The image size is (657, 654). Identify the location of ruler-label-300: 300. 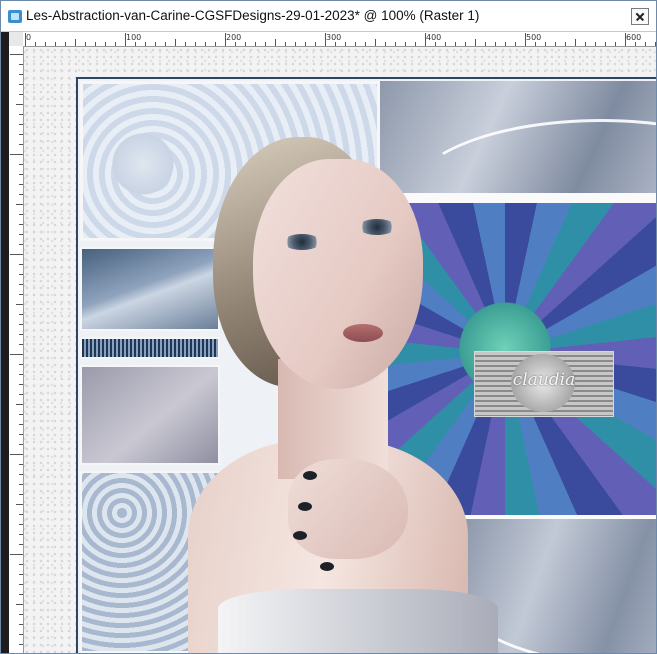
(334, 37).